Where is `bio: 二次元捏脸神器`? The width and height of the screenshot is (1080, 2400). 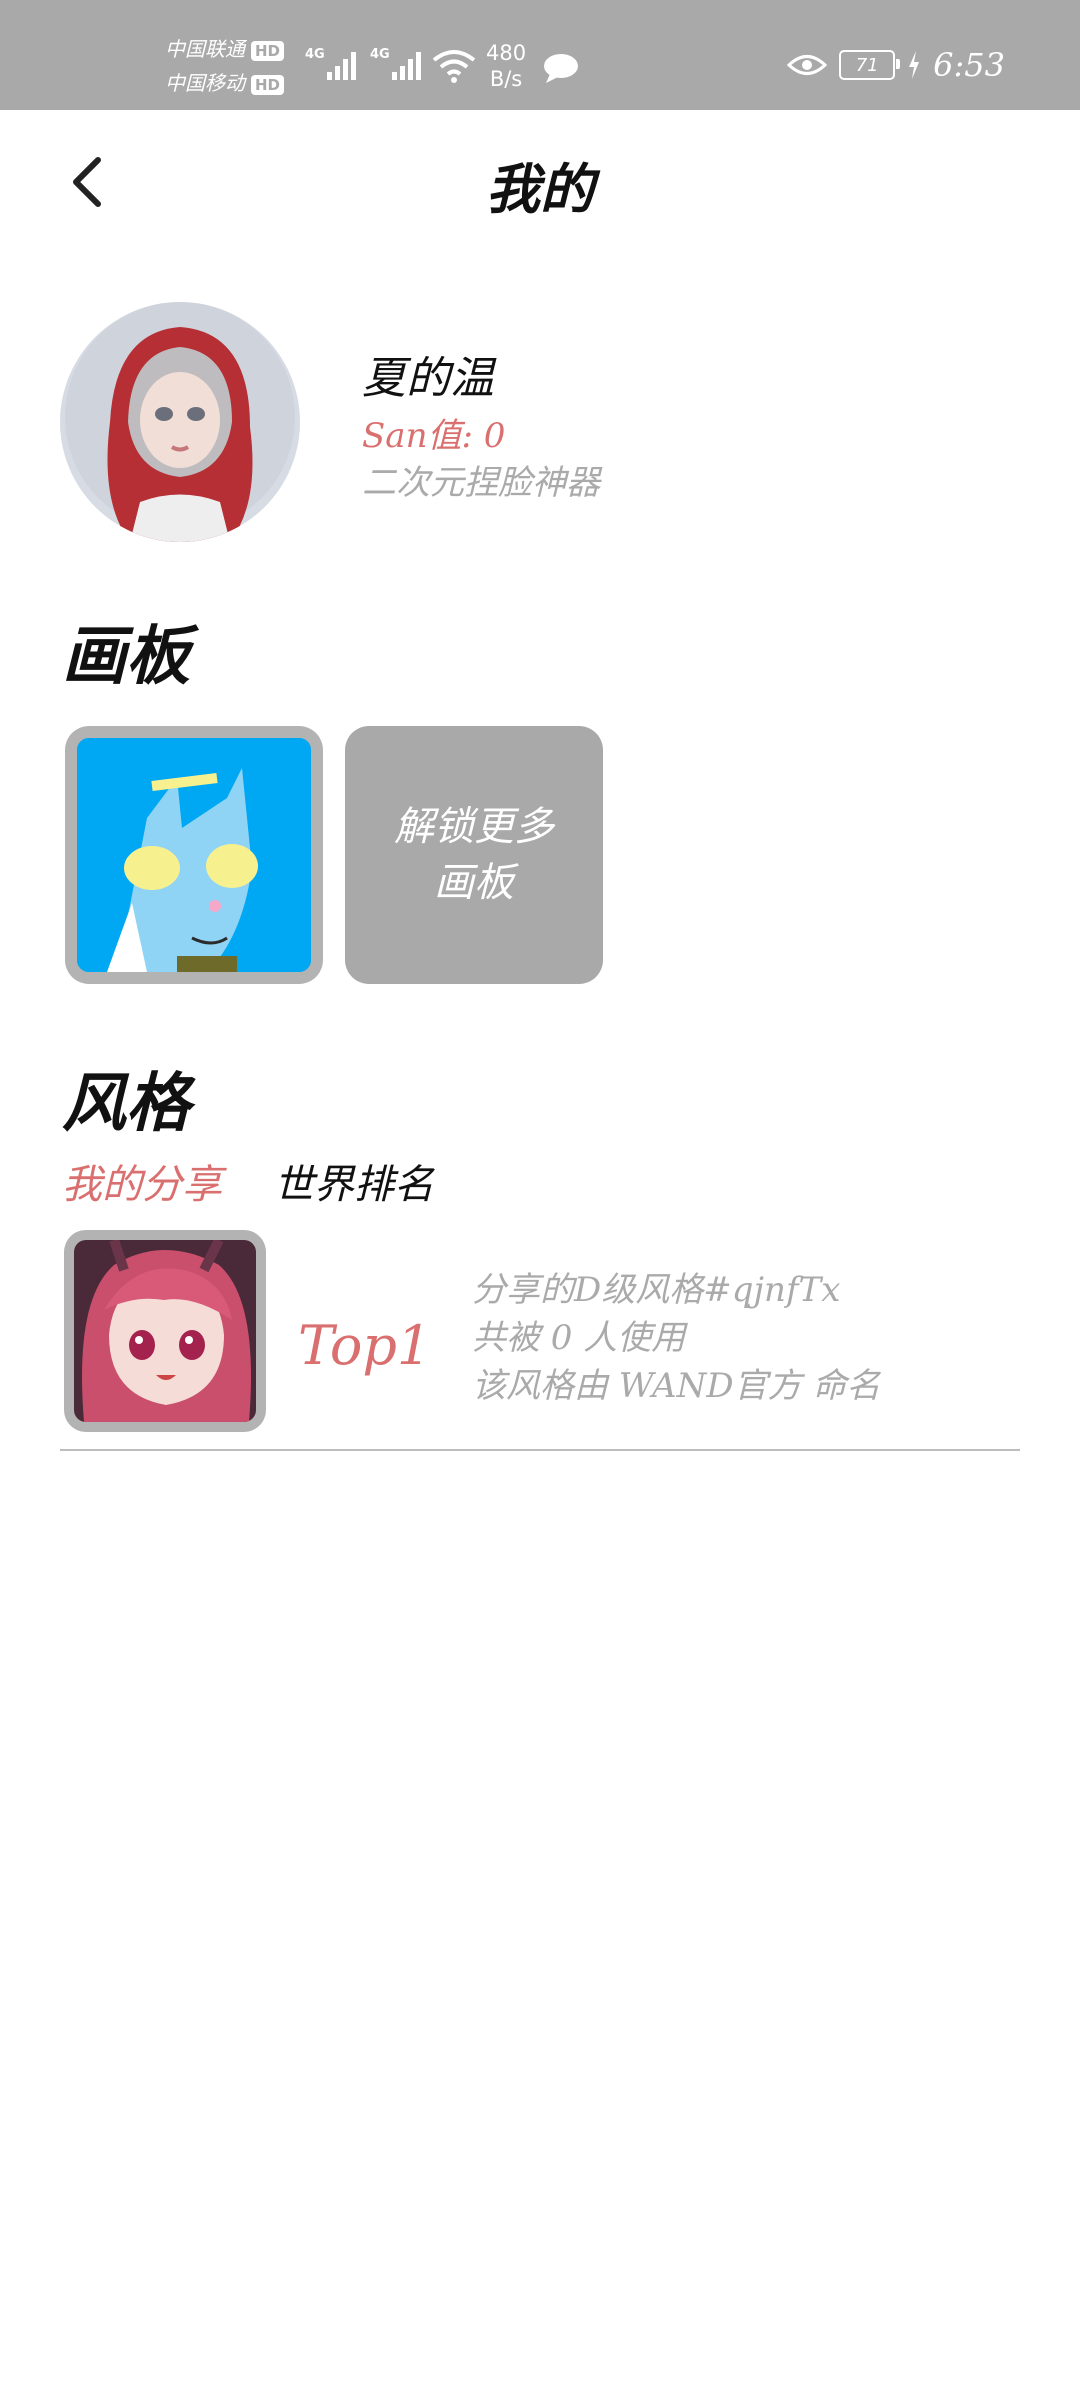 bio: 二次元捏脸神器 is located at coordinates (481, 483).